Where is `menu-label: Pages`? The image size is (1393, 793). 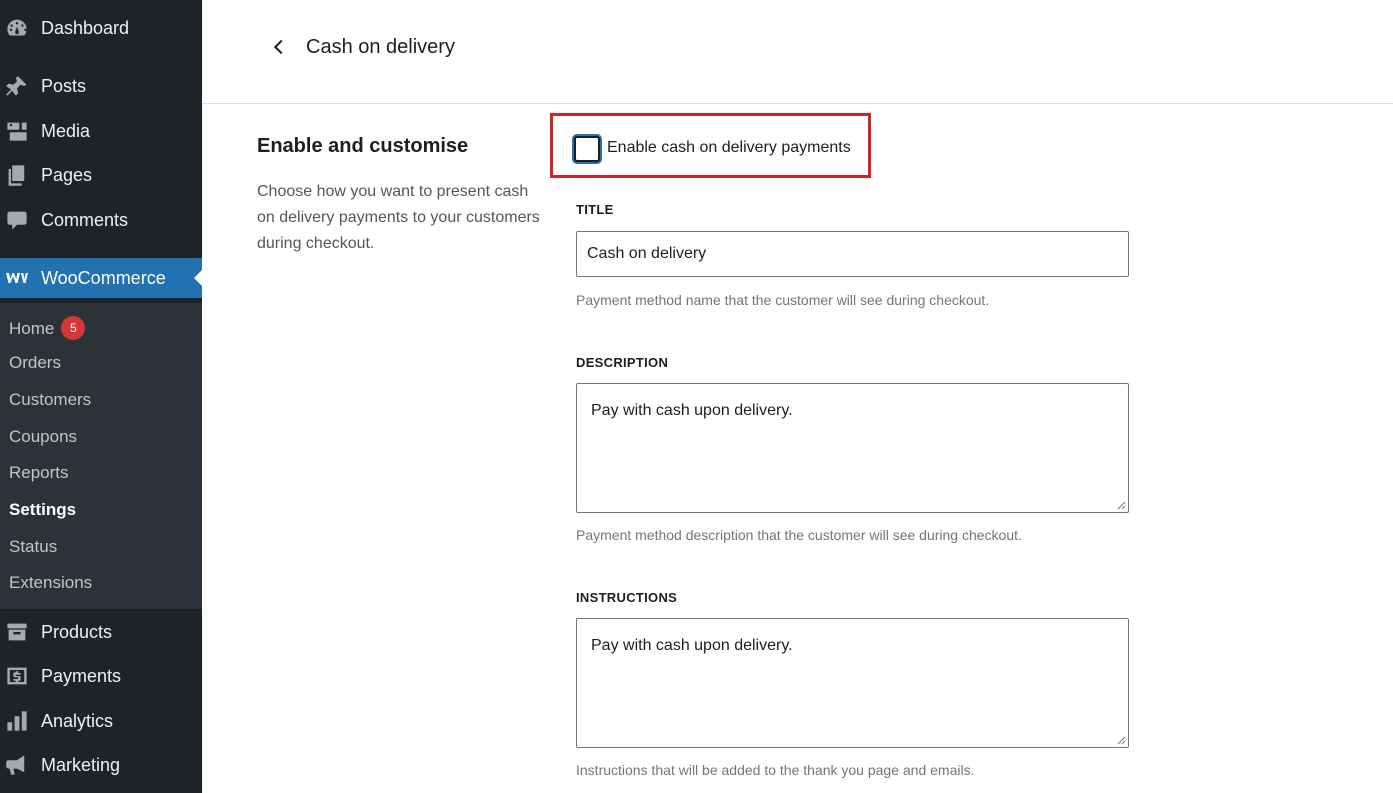
menu-label: Pages is located at coordinates (67, 174).